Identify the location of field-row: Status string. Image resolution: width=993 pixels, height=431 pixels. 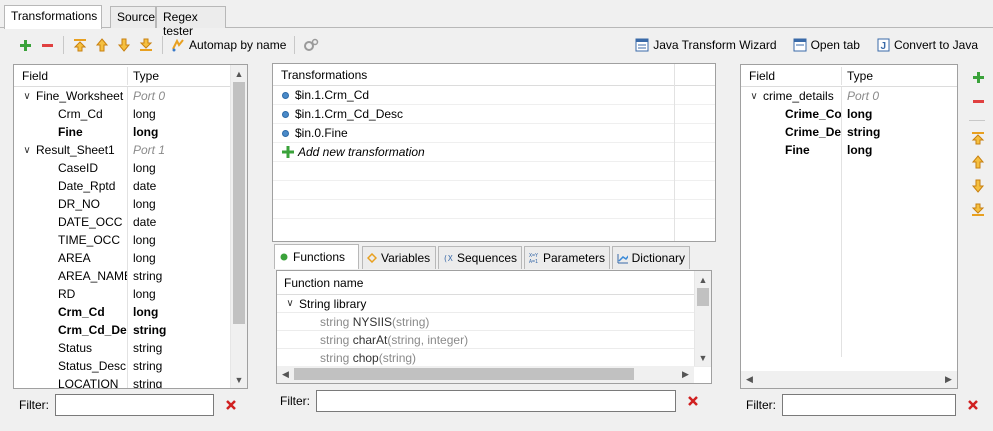
(130, 348).